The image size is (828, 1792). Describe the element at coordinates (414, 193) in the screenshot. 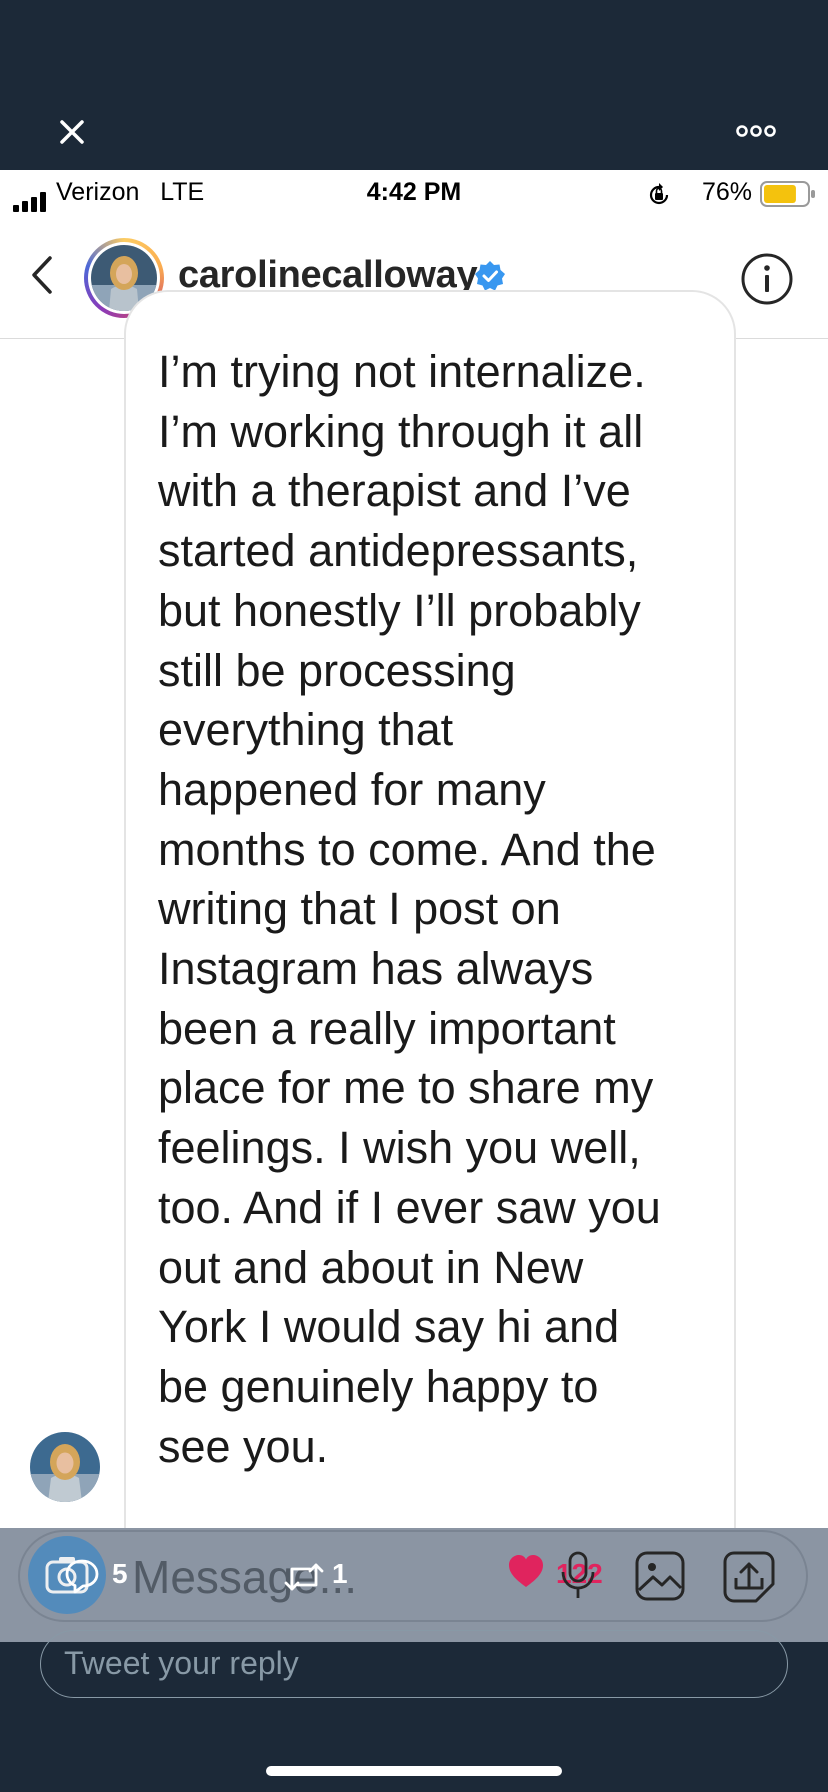

I see `status-bar: Verizon LTE 4:42 PM 76%` at that location.